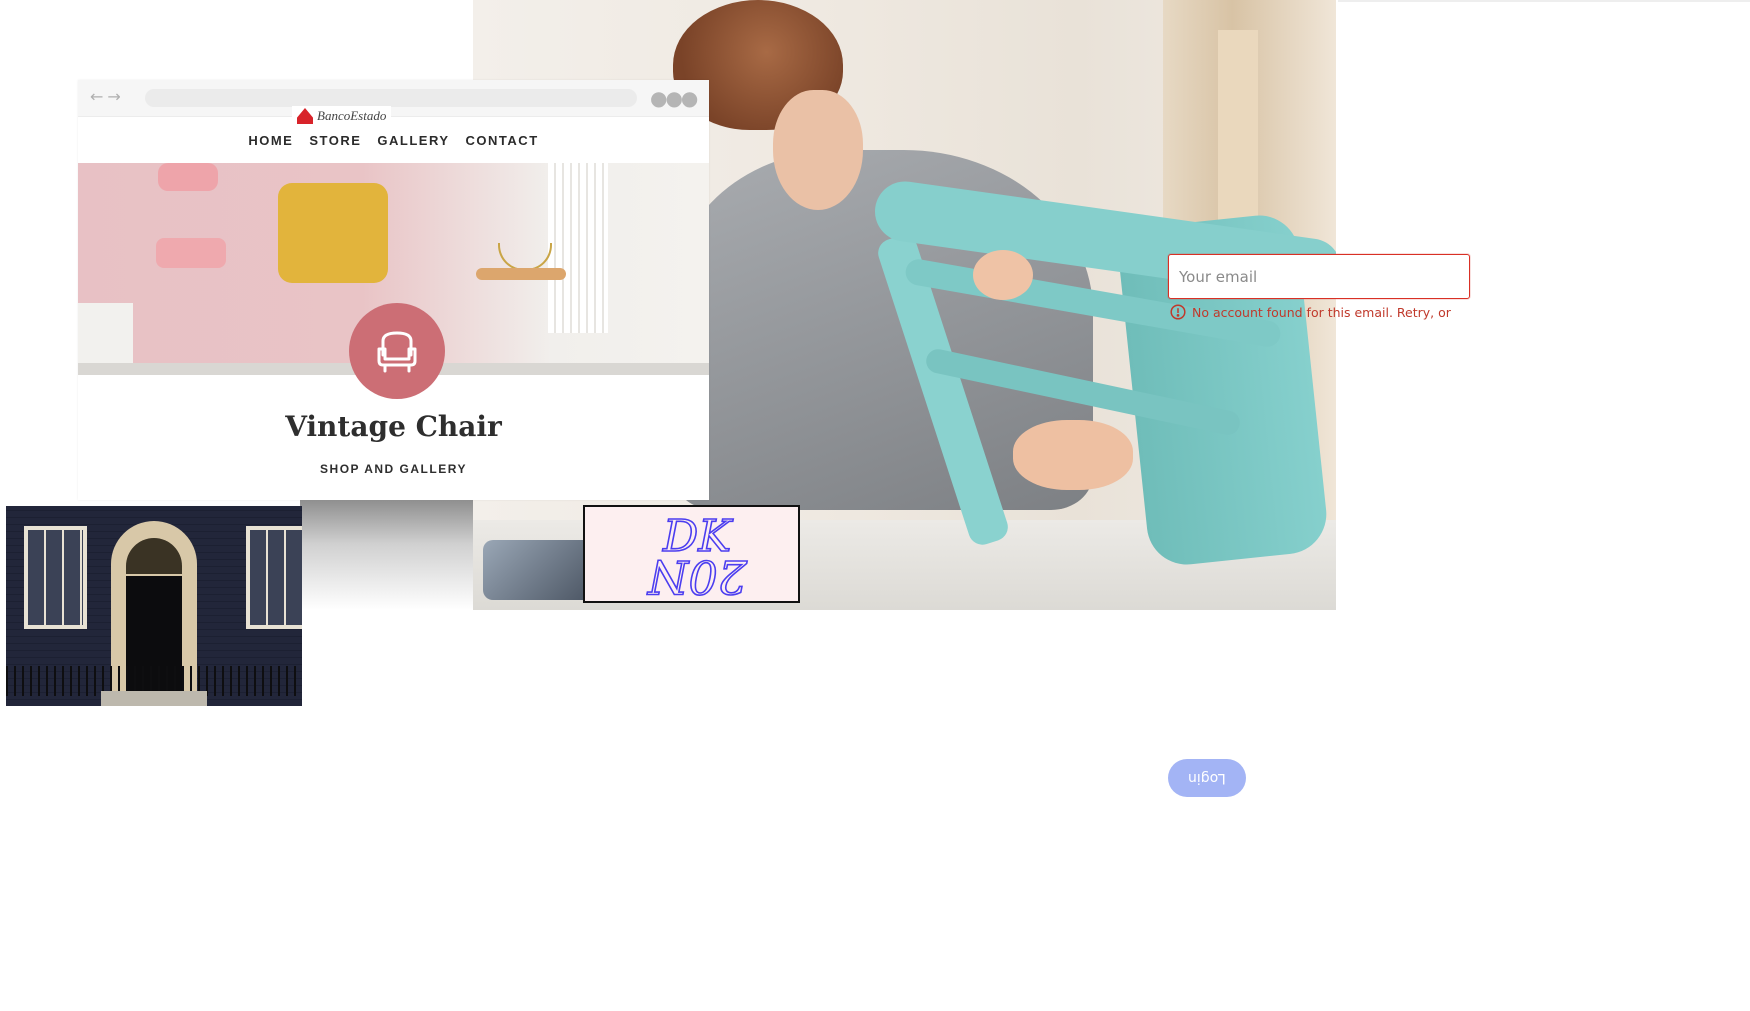  I want to click on mock-bowl, so click(525, 257).